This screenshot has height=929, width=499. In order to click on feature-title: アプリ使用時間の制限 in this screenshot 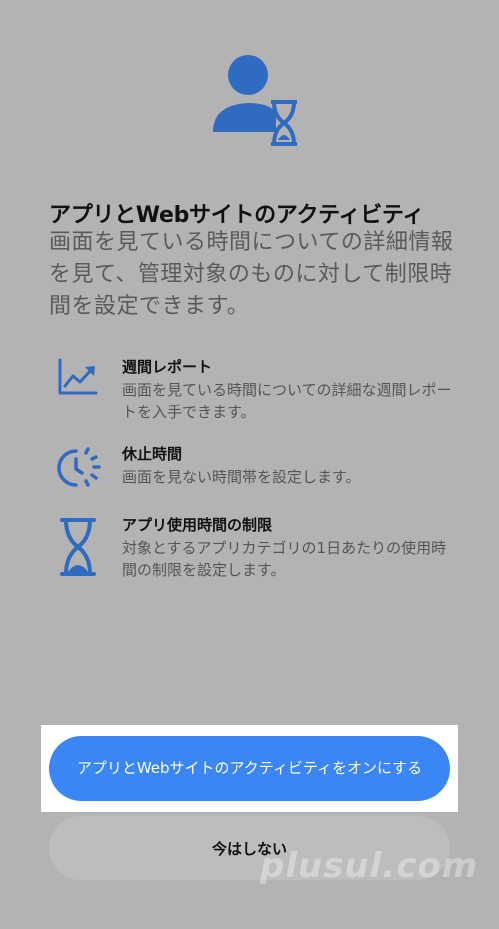, I will do `click(197, 525)`.